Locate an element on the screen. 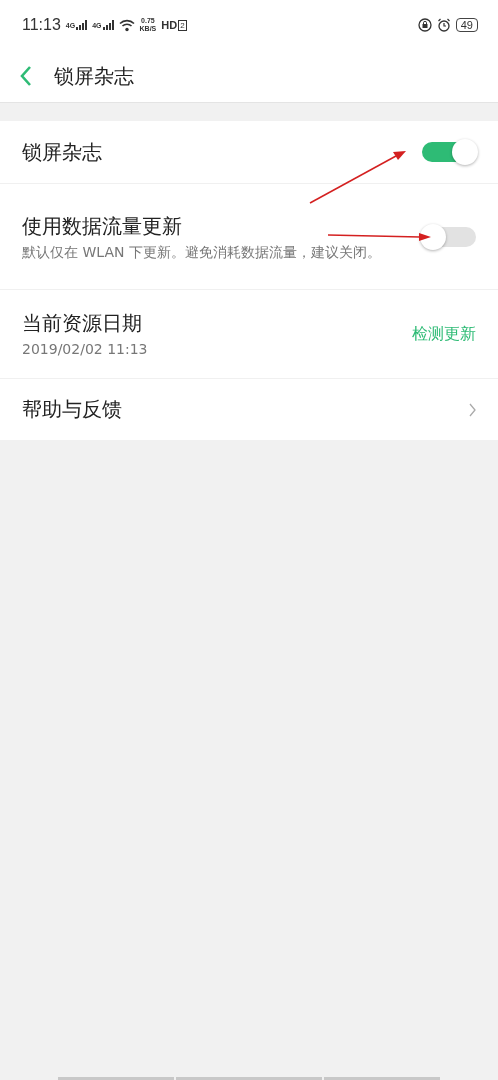 The height and width of the screenshot is (1080, 498). check-update-link: 检测更新 is located at coordinates (444, 334).